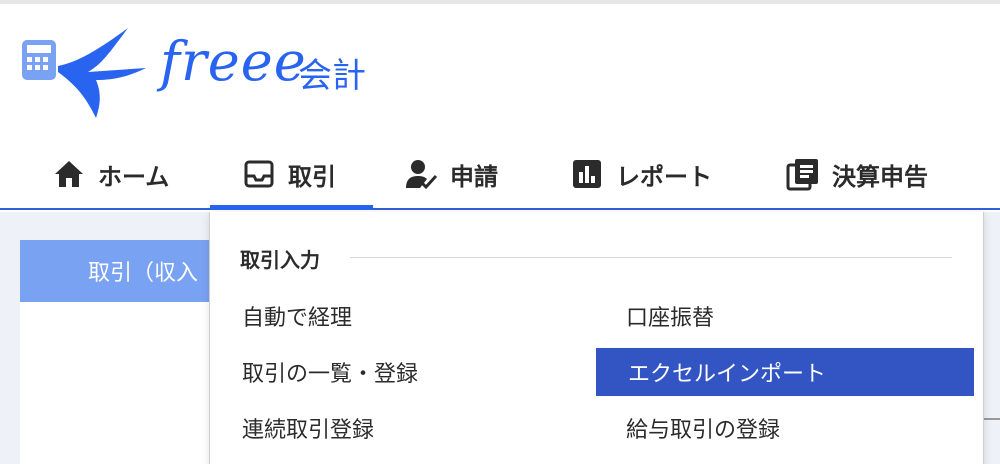  I want to click on menu-item-label: 自動で経理, so click(297, 318).